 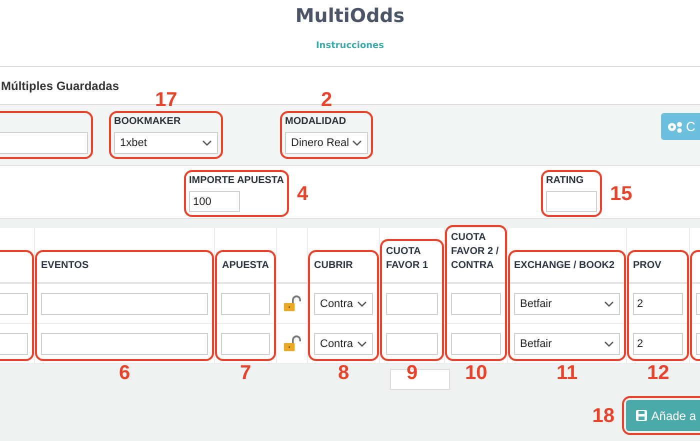 I want to click on column-header: CUBRIR, so click(x=344, y=256).